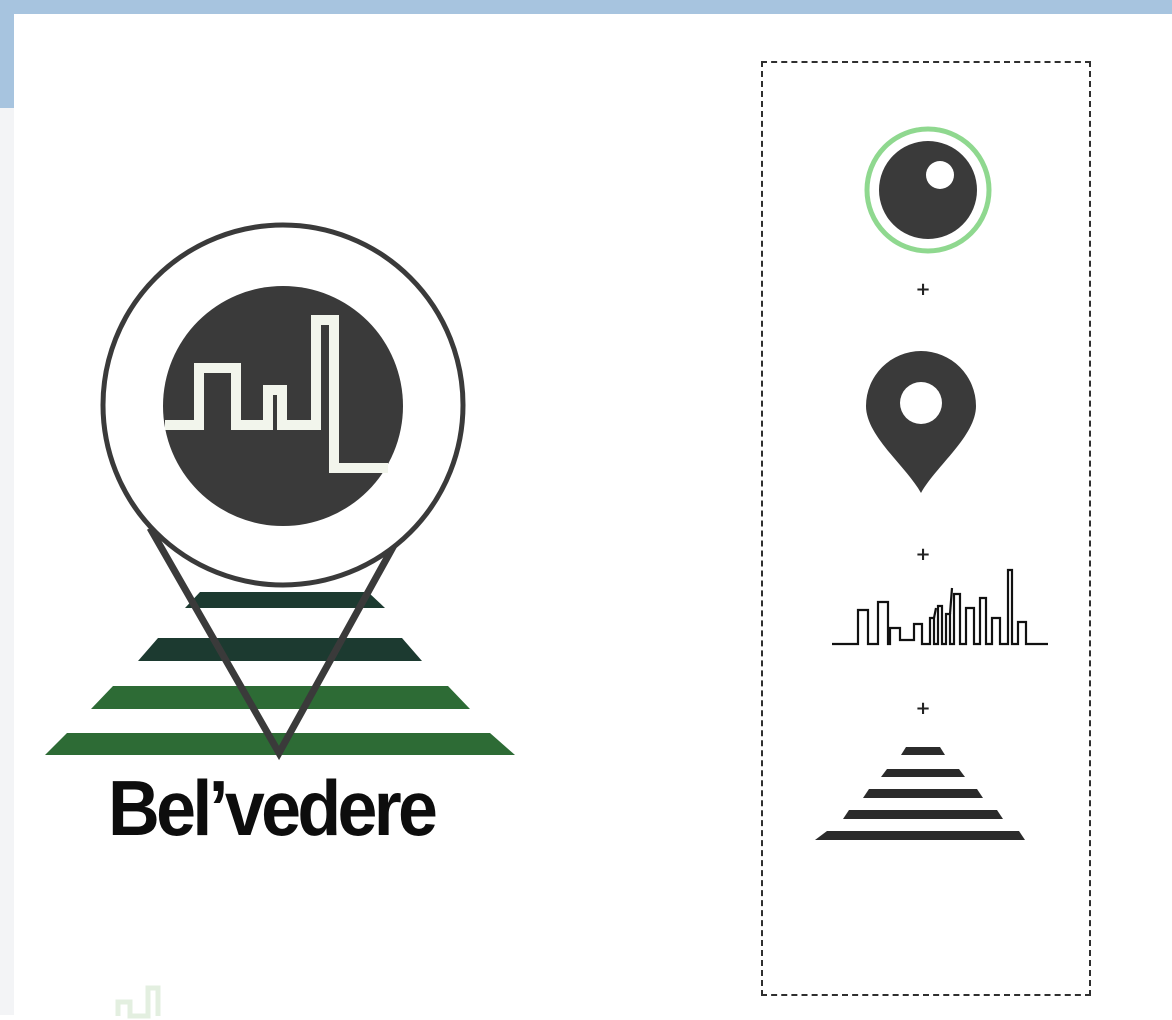 This screenshot has width=1172, height=1020. I want to click on striped-pyramid-icon, so click(920, 793).